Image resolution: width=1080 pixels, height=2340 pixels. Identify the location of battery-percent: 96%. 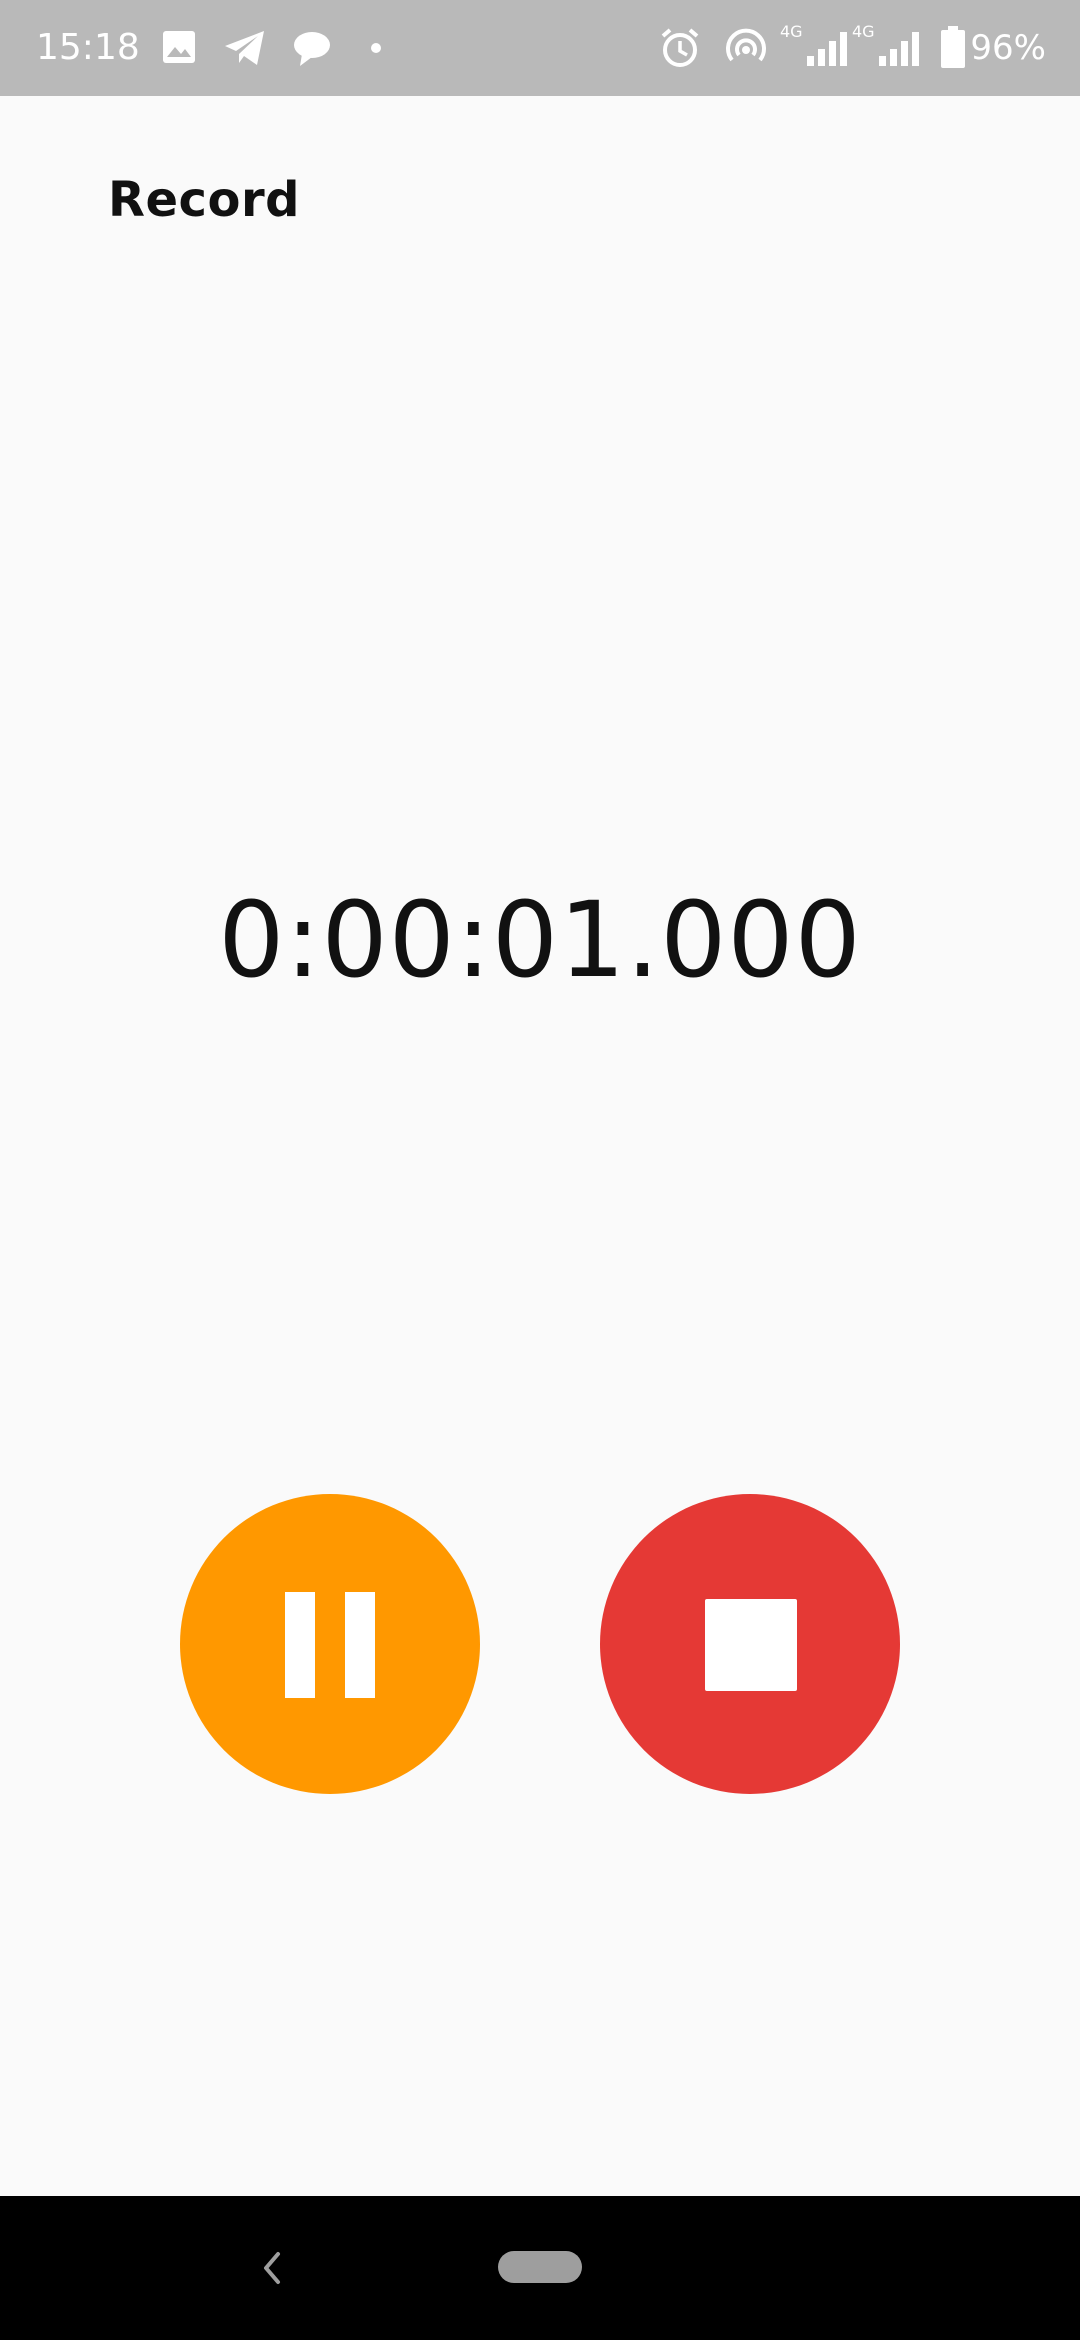
(1008, 48).